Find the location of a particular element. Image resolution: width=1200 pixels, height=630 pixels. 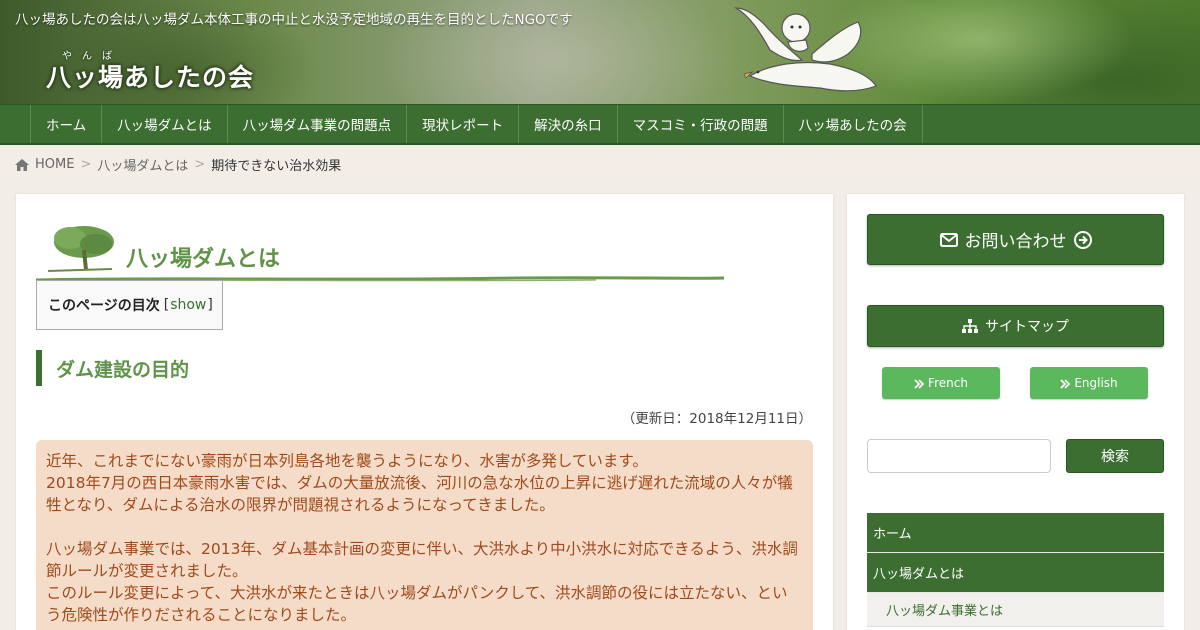

section-heading: ダム建設の目的 is located at coordinates (112, 368).